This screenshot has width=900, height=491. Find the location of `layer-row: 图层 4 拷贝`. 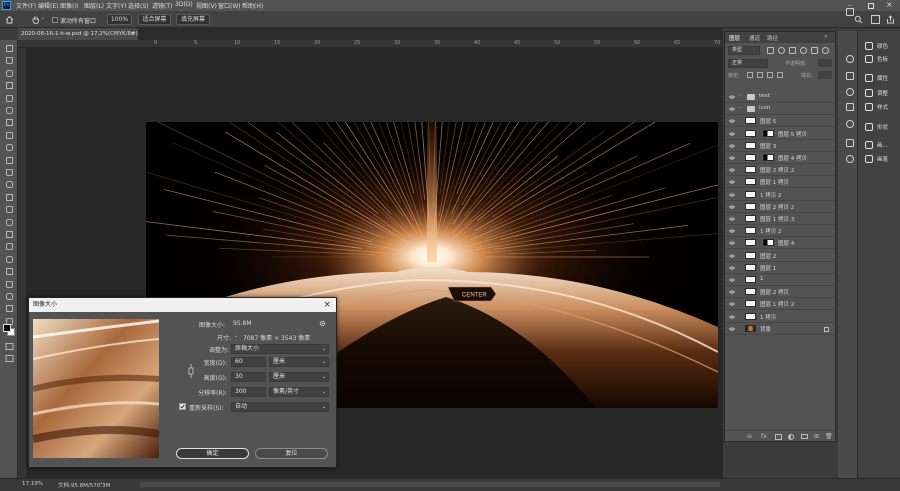

layer-row: 图层 4 拷贝 is located at coordinates (780, 158).